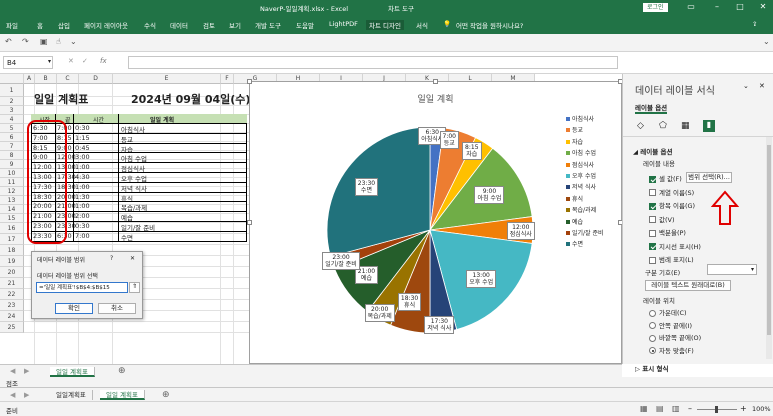 The height and width of the screenshot is (416, 773). Describe the element at coordinates (12, 128) in the screenshot. I see `row-header-5: 5` at that location.